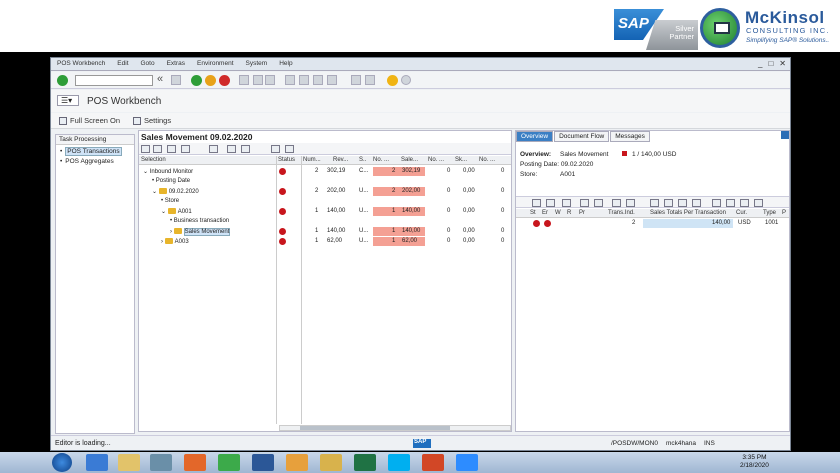 The width and height of the screenshot is (840, 473). Describe the element at coordinates (81, 63) in the screenshot. I see `menu-item: POS Workbench` at that location.